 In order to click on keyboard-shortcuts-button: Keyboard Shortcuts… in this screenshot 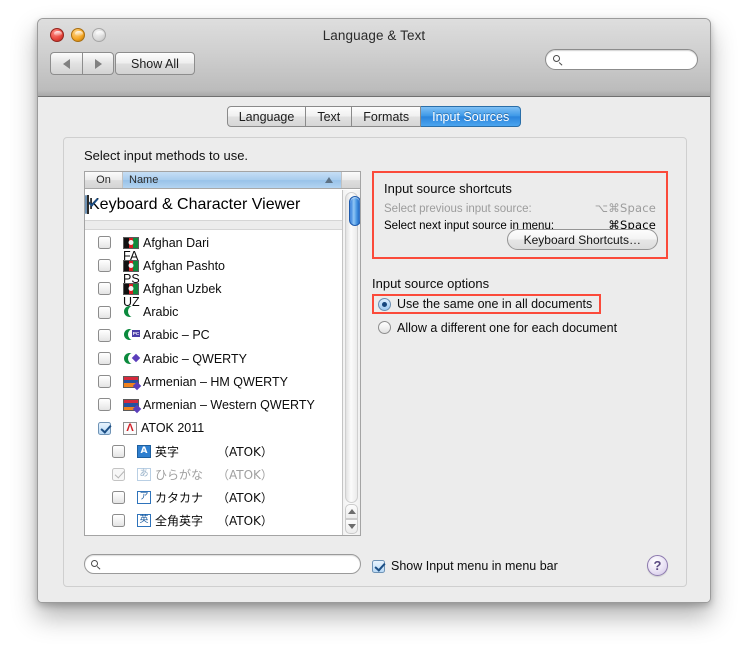, I will do `click(582, 239)`.